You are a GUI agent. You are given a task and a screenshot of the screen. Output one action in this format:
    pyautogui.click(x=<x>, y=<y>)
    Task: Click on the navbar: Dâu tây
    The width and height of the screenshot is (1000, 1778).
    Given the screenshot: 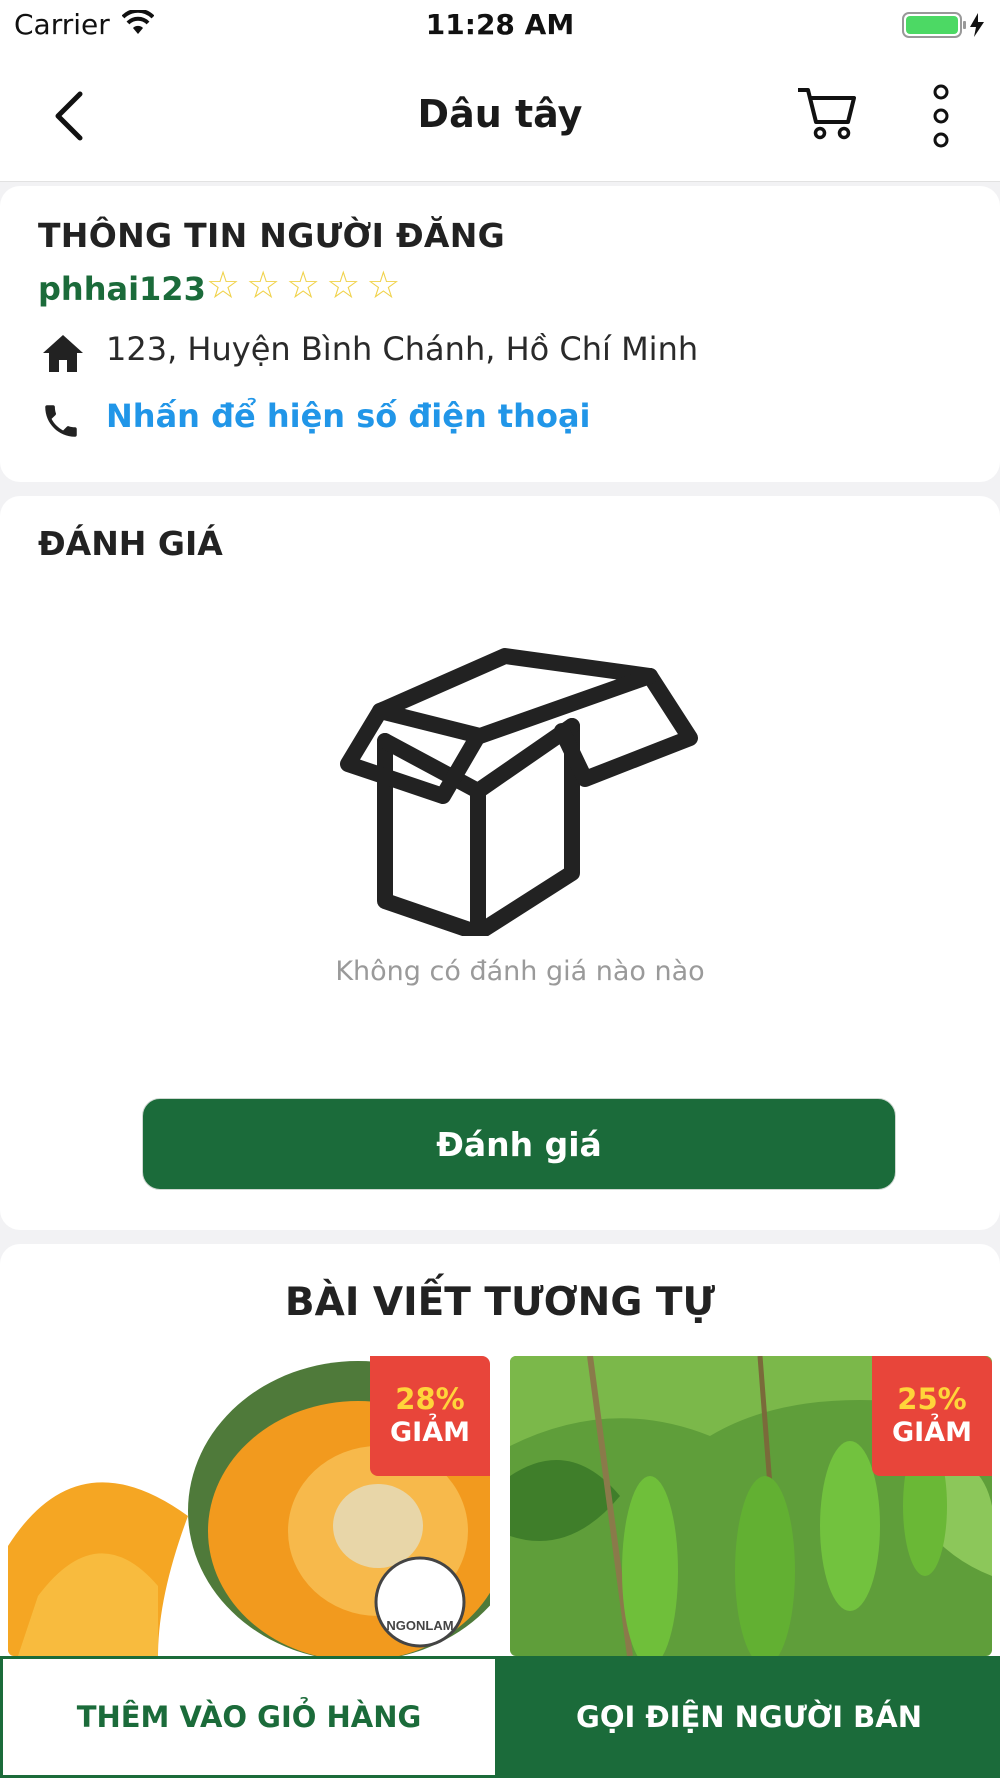 What is the action you would take?
    pyautogui.click(x=500, y=116)
    